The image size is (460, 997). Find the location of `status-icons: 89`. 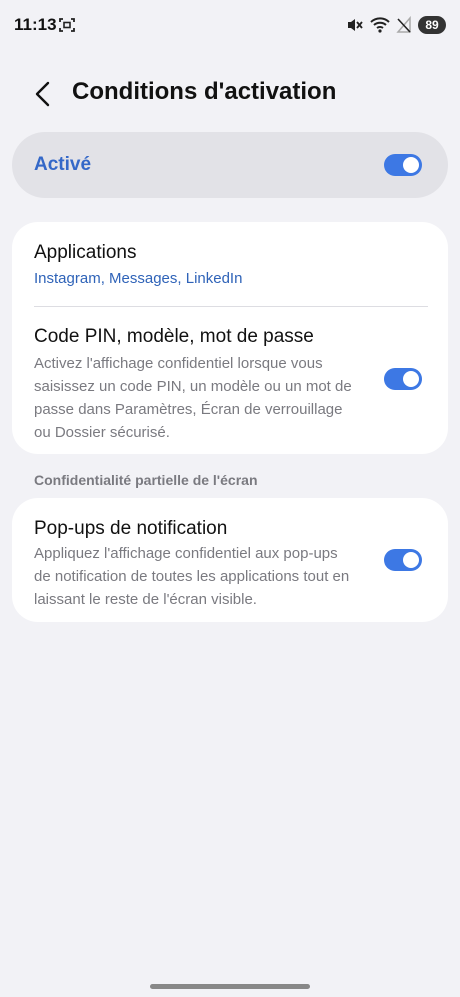

status-icons: 89 is located at coordinates (396, 25).